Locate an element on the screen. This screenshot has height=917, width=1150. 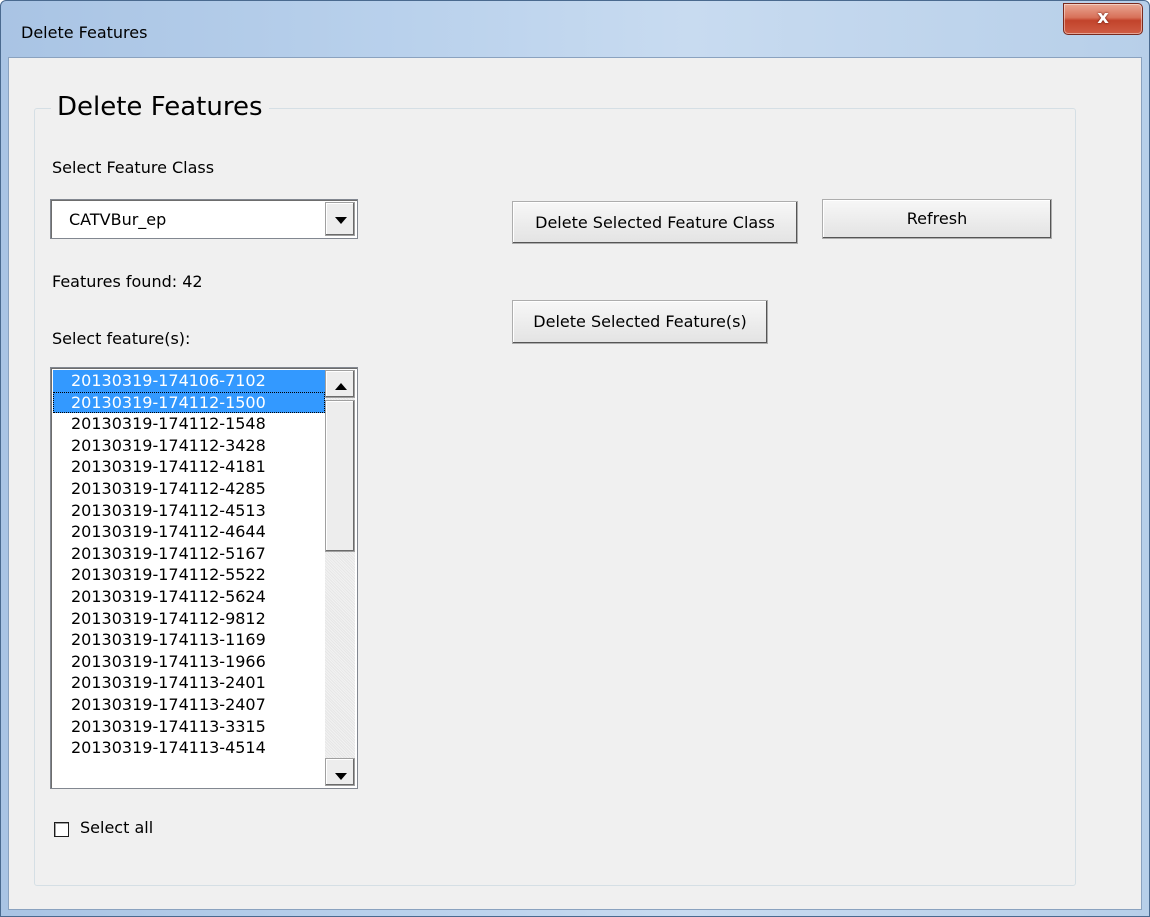
close-icon: x is located at coordinates (1103, 17).